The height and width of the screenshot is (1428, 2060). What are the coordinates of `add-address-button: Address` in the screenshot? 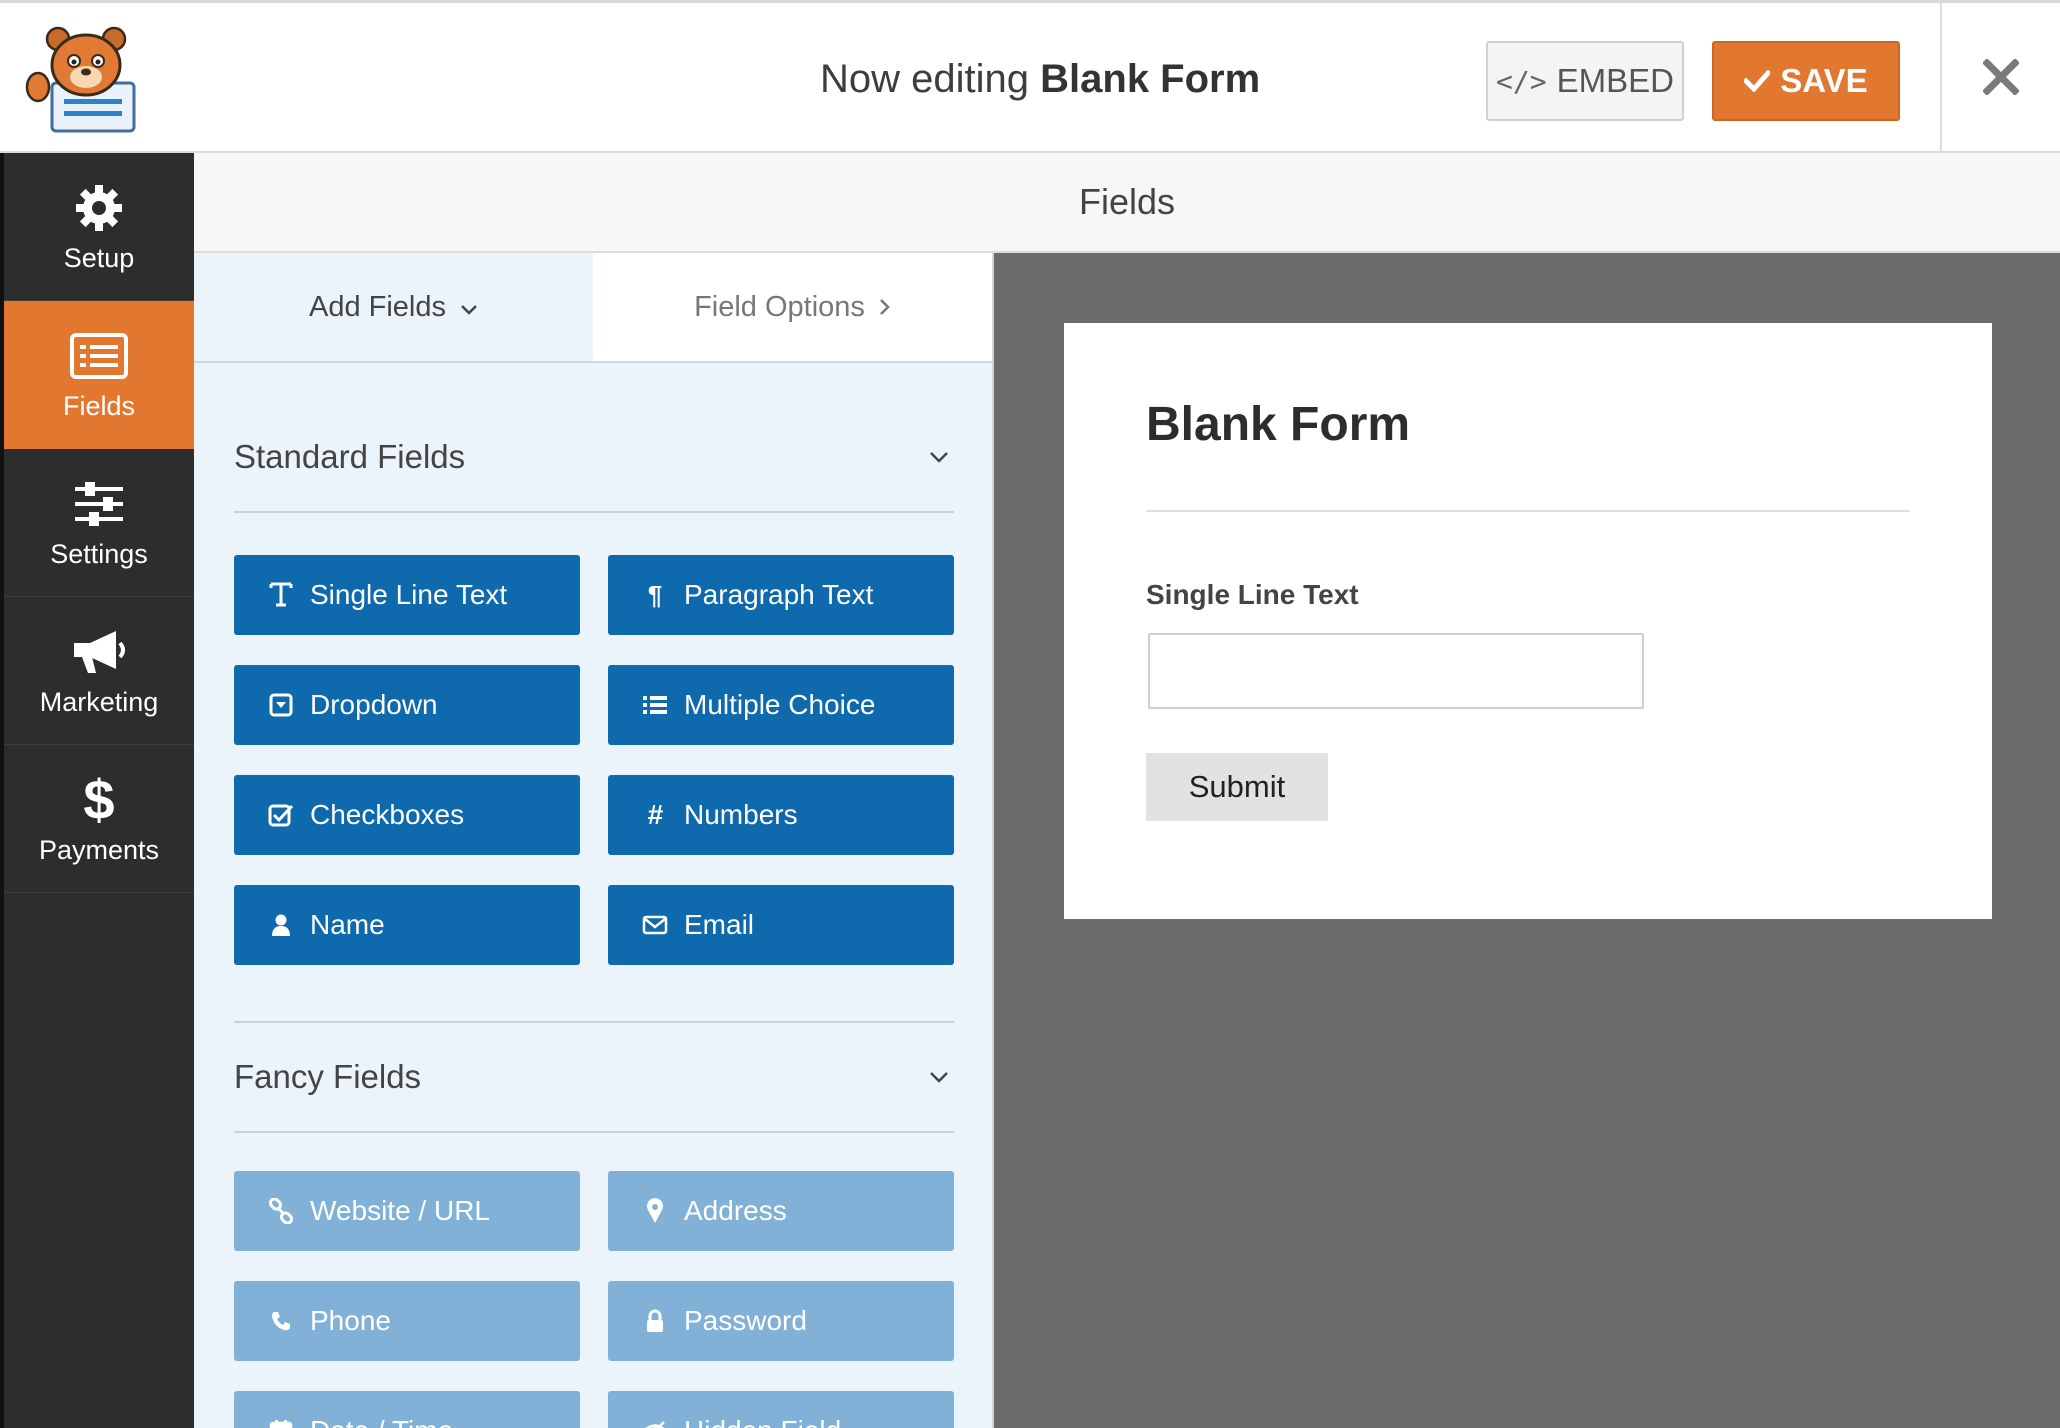 It's located at (781, 1211).